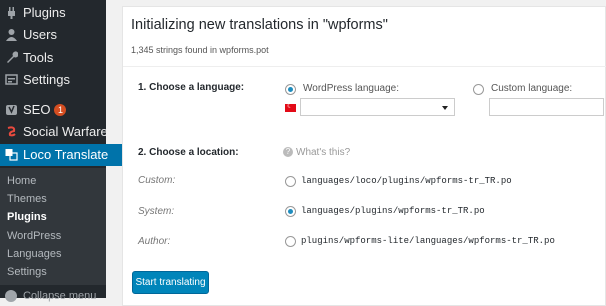 The width and height of the screenshot is (606, 306). I want to click on yoast-icon, so click(11, 110).